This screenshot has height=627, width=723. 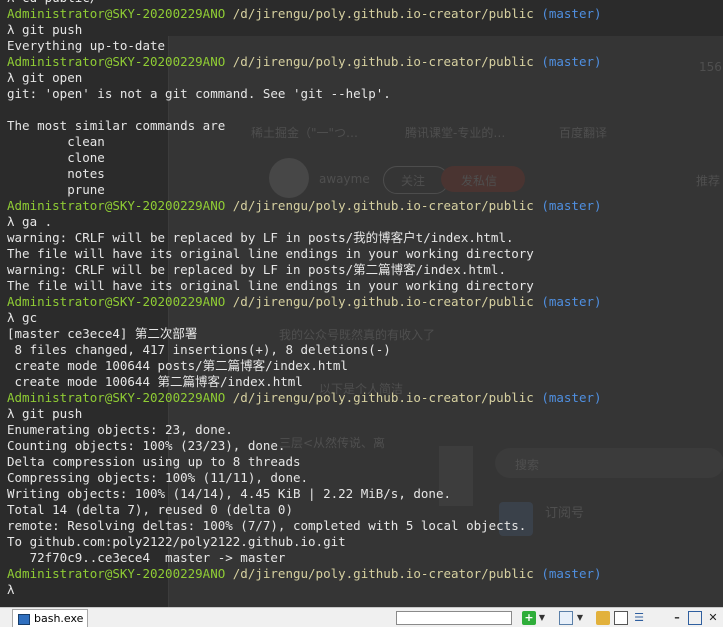 What do you see at coordinates (639, 618) in the screenshot?
I see `menu-icon: ☰` at bounding box center [639, 618].